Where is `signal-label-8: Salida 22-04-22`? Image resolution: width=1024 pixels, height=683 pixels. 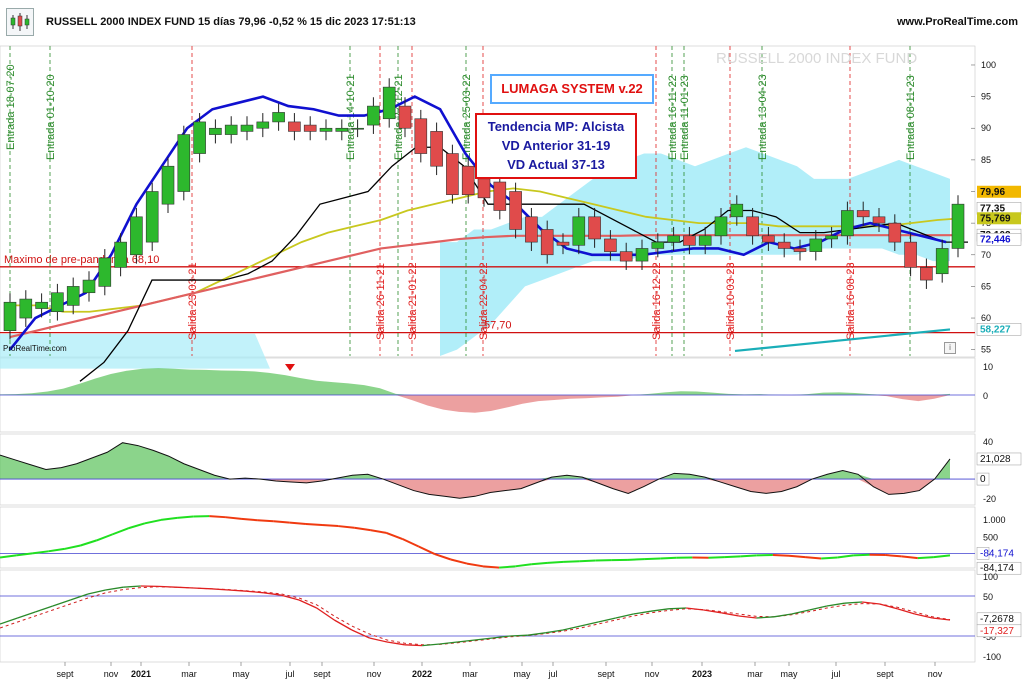
signal-label-8: Salida 22-04-22 is located at coordinates (484, 301).